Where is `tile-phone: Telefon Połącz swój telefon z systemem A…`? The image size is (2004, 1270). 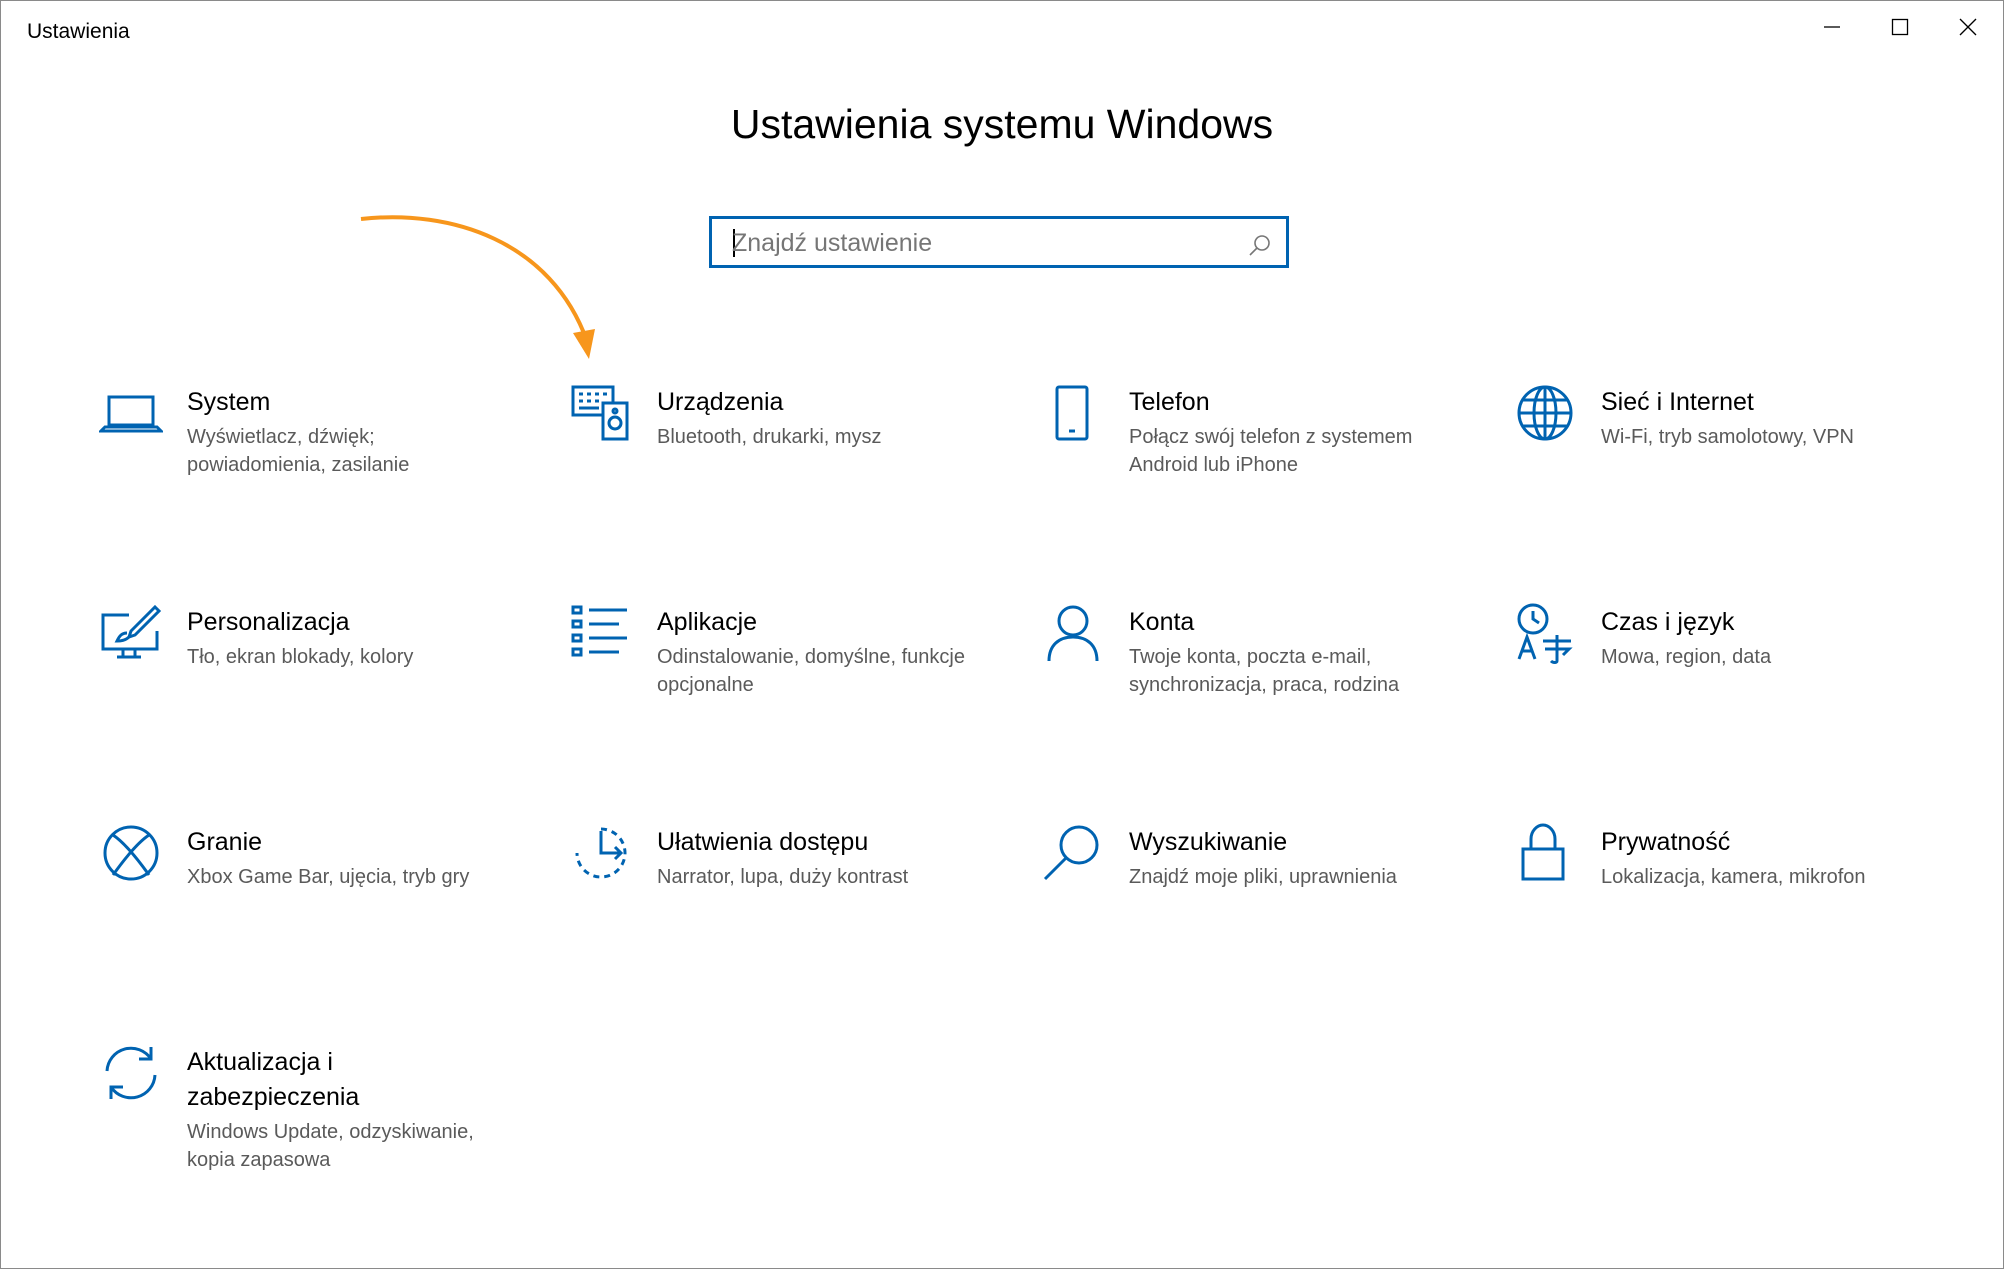
tile-phone: Telefon Połącz swój telefon z systemem A… is located at coordinates (1251, 461).